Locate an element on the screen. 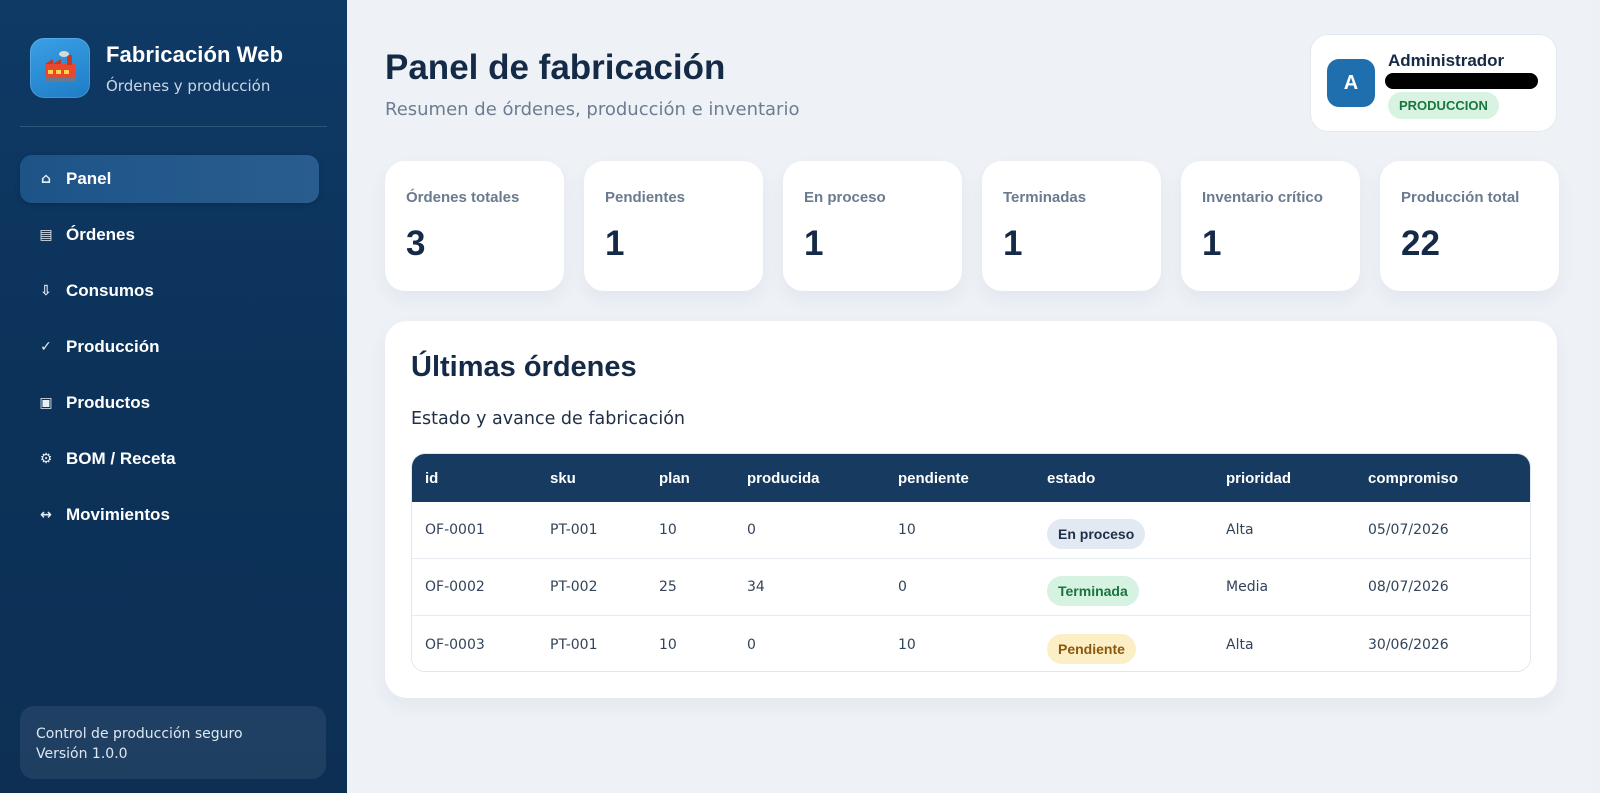 The width and height of the screenshot is (1600, 793). stat-card-pendientes: Pendientes 1 is located at coordinates (673, 226).